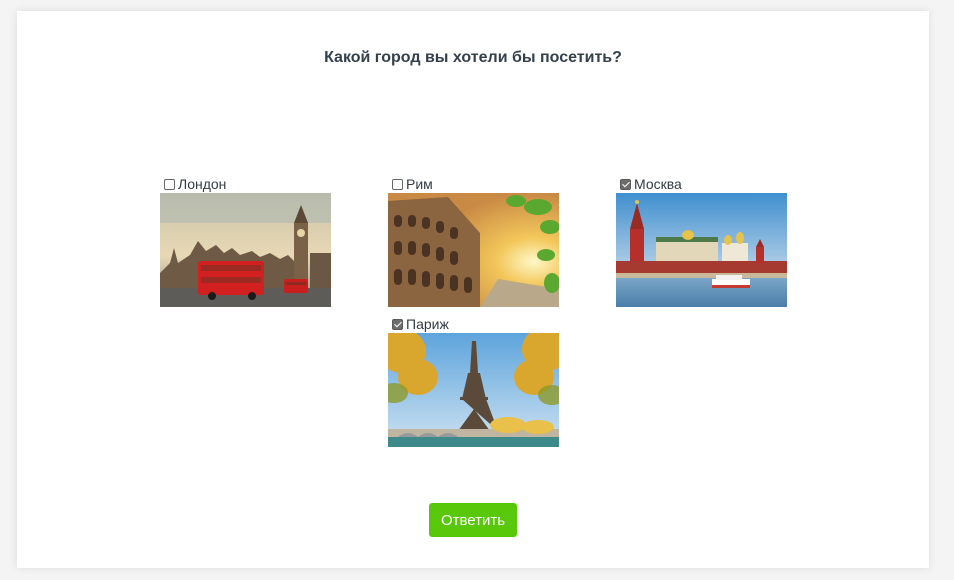 The image size is (954, 580). Describe the element at coordinates (473, 520) in the screenshot. I see `submit-button: Ответить` at that location.